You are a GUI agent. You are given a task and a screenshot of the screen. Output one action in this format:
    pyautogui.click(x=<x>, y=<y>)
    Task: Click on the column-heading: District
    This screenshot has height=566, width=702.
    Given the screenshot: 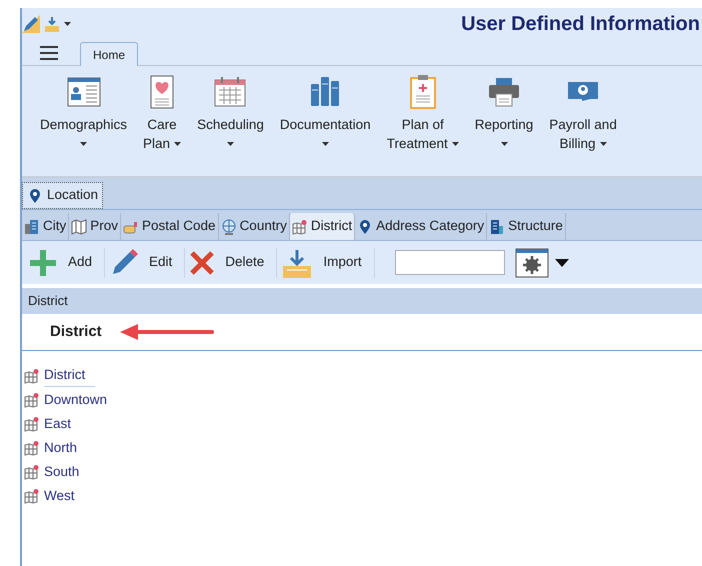 What is the action you would take?
    pyautogui.click(x=76, y=332)
    